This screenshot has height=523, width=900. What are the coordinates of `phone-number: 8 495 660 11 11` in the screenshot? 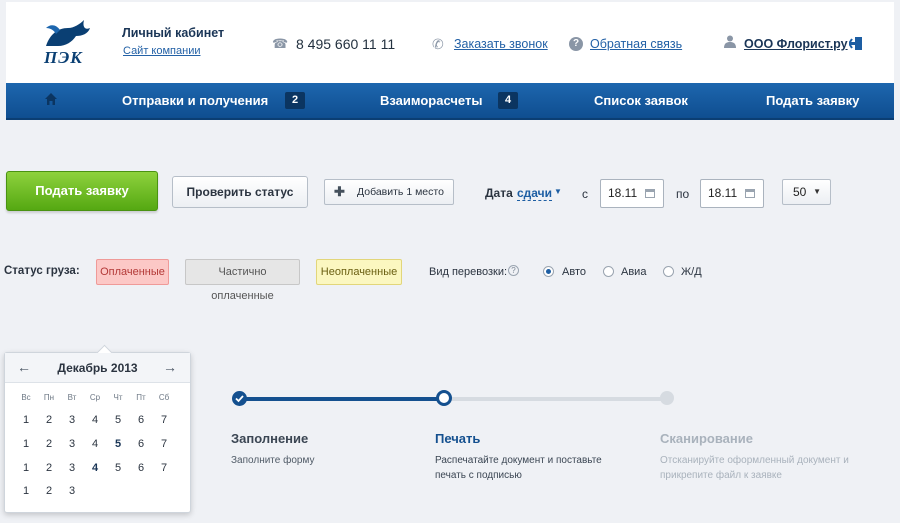 It's located at (346, 44).